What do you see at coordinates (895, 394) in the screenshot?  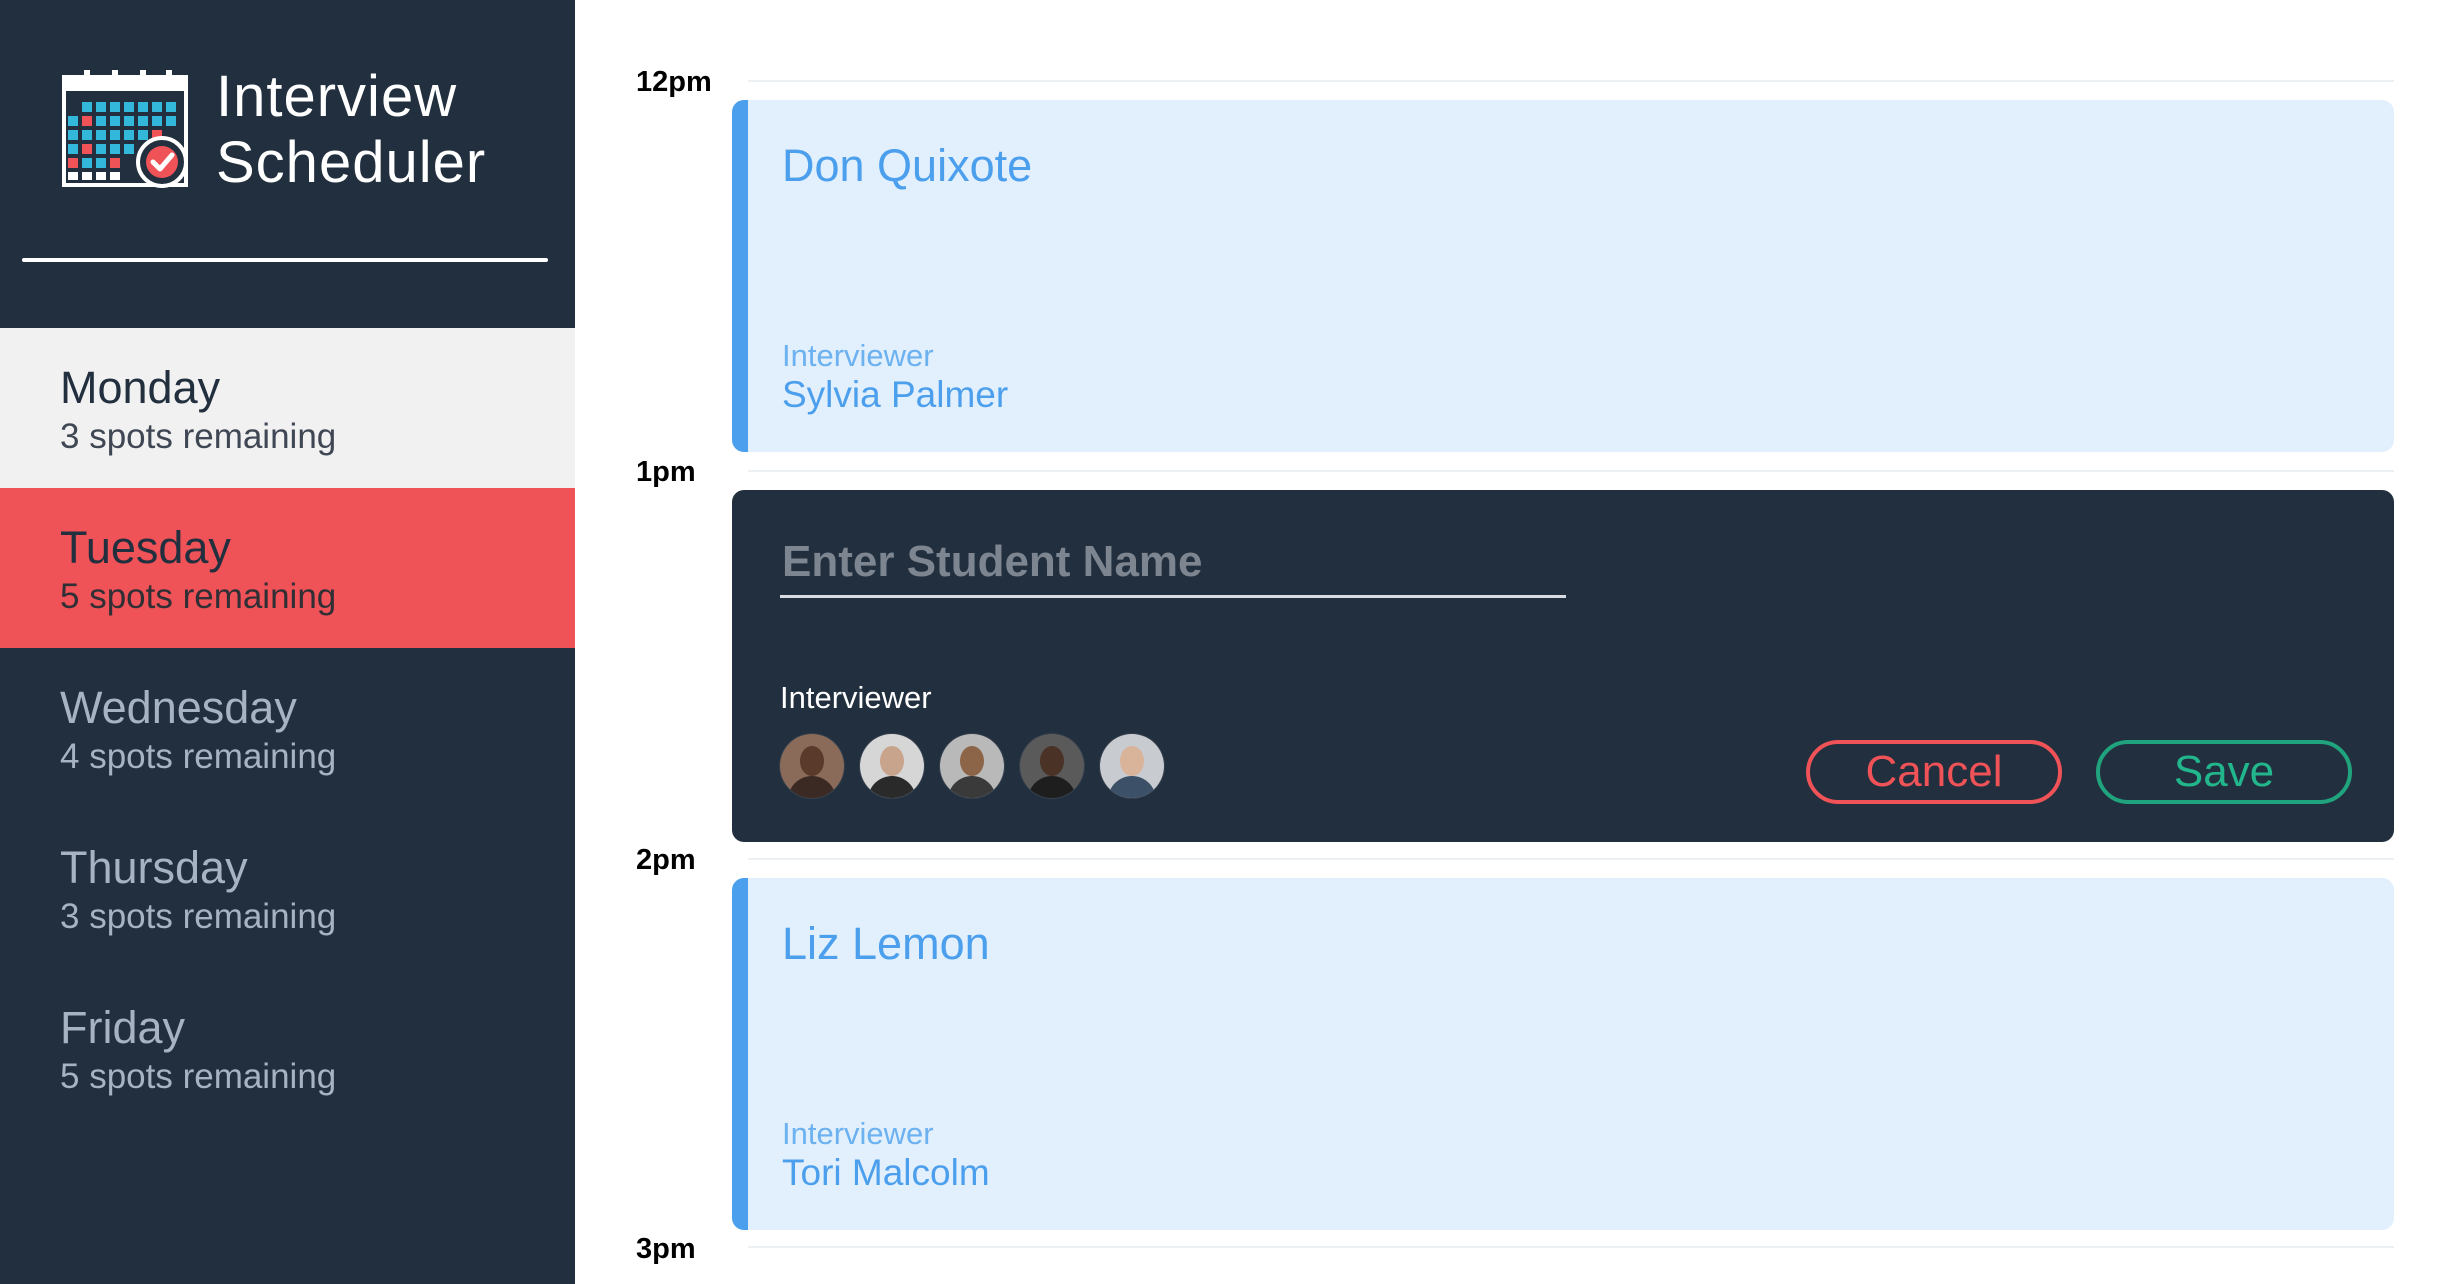 I see `appointment-interviewer-name: Sylvia Palmer` at bounding box center [895, 394].